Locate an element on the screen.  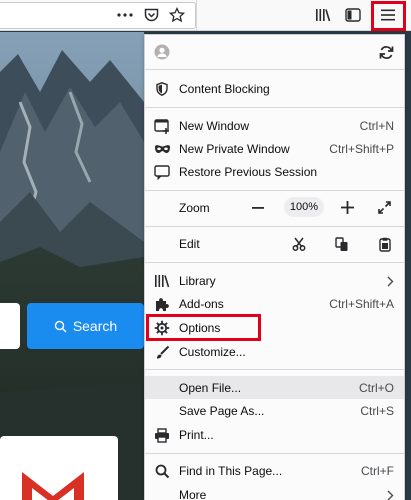
addons-label: Add-ons is located at coordinates (201, 304).